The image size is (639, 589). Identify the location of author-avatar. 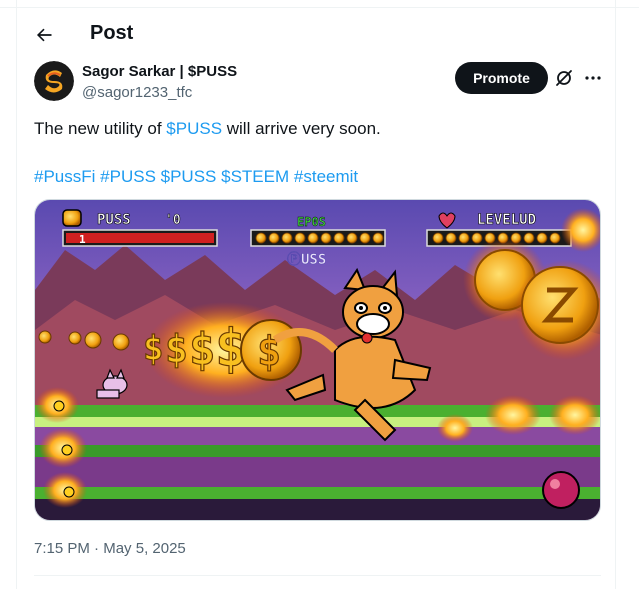
(54, 81).